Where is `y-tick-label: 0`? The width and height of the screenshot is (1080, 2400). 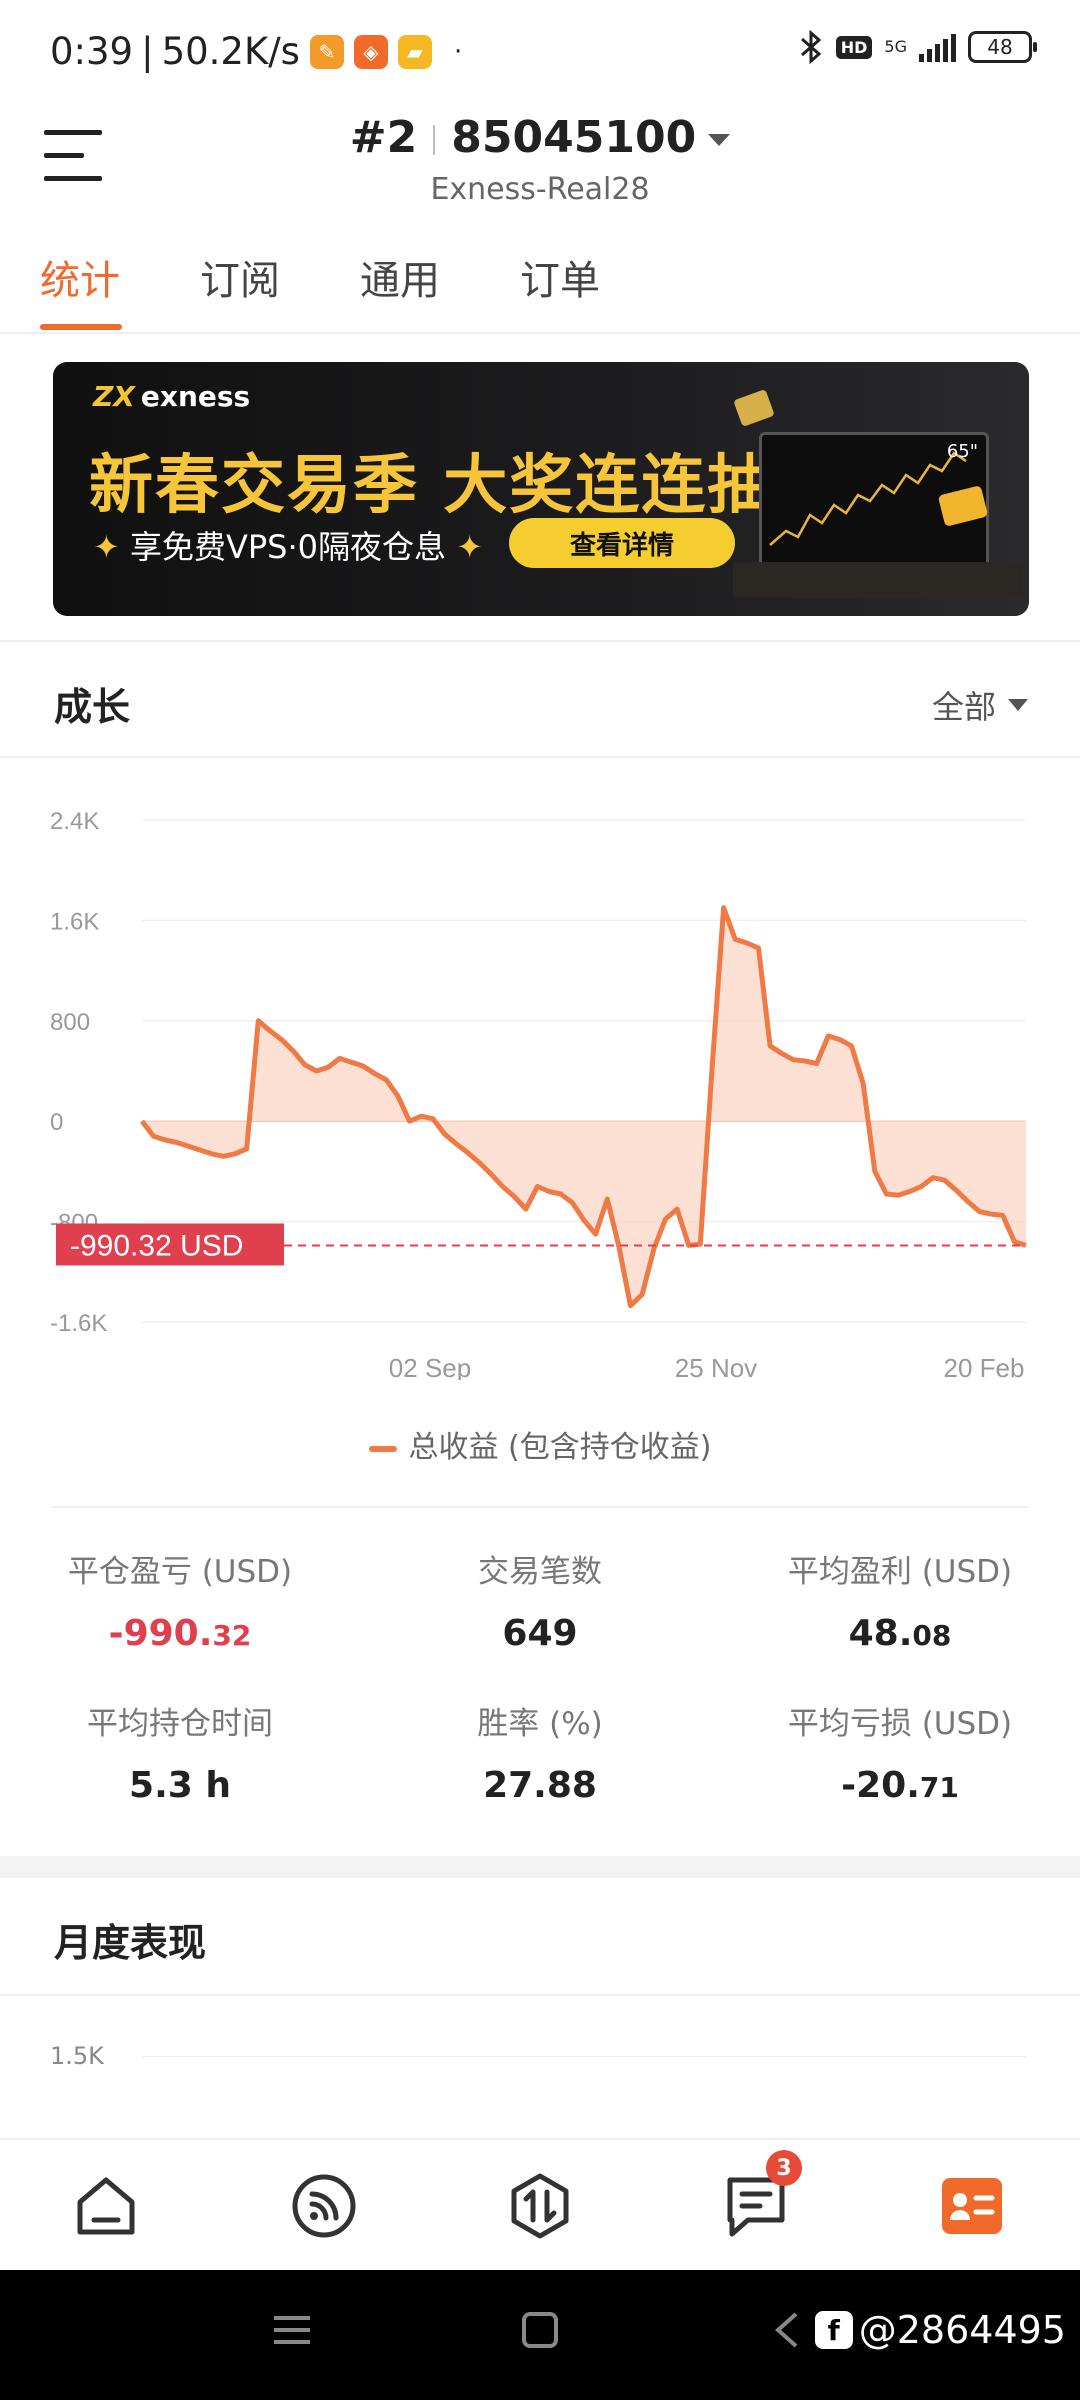 y-tick-label: 0 is located at coordinates (56, 1122).